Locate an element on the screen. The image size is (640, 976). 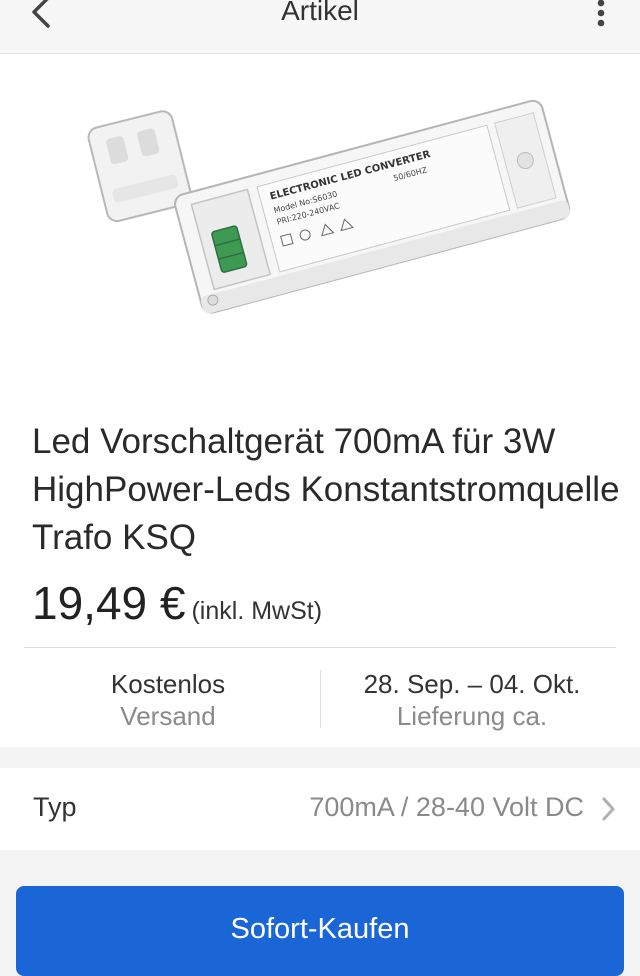
tax-note: (inkl. MwSt) is located at coordinates (257, 611).